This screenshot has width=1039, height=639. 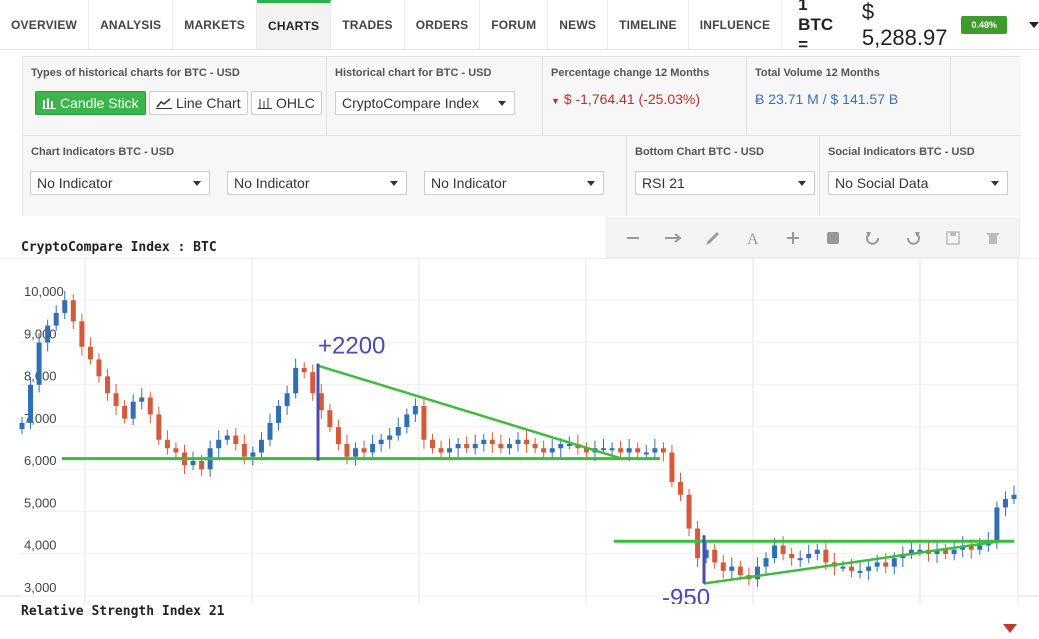 What do you see at coordinates (44, 291) in the screenshot?
I see `y-tick-label: 10,000` at bounding box center [44, 291].